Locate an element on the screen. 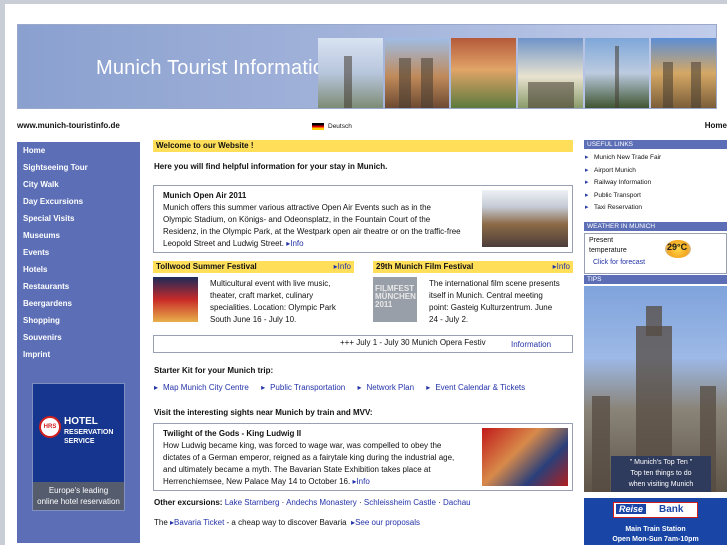  language-link: Deutsch is located at coordinates (340, 126).